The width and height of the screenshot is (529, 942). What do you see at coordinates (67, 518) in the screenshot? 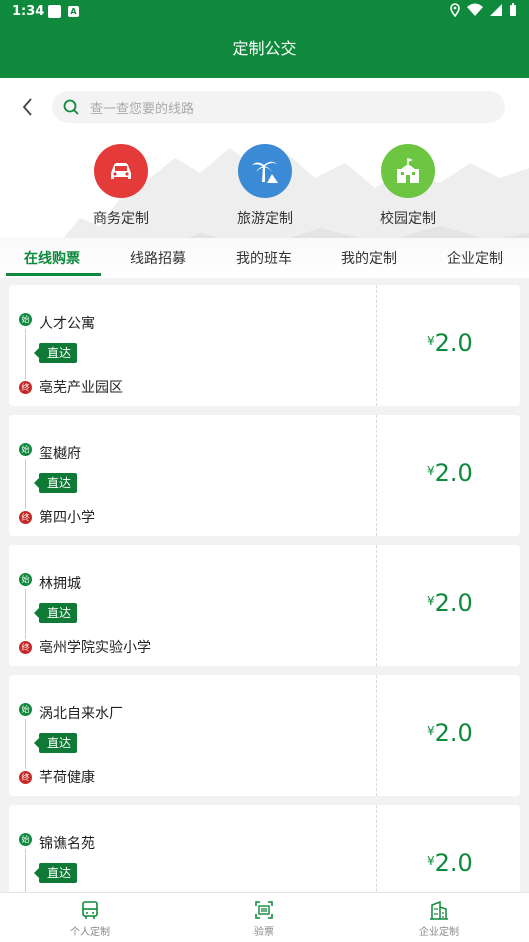
I see `route-end: 第四小学` at bounding box center [67, 518].